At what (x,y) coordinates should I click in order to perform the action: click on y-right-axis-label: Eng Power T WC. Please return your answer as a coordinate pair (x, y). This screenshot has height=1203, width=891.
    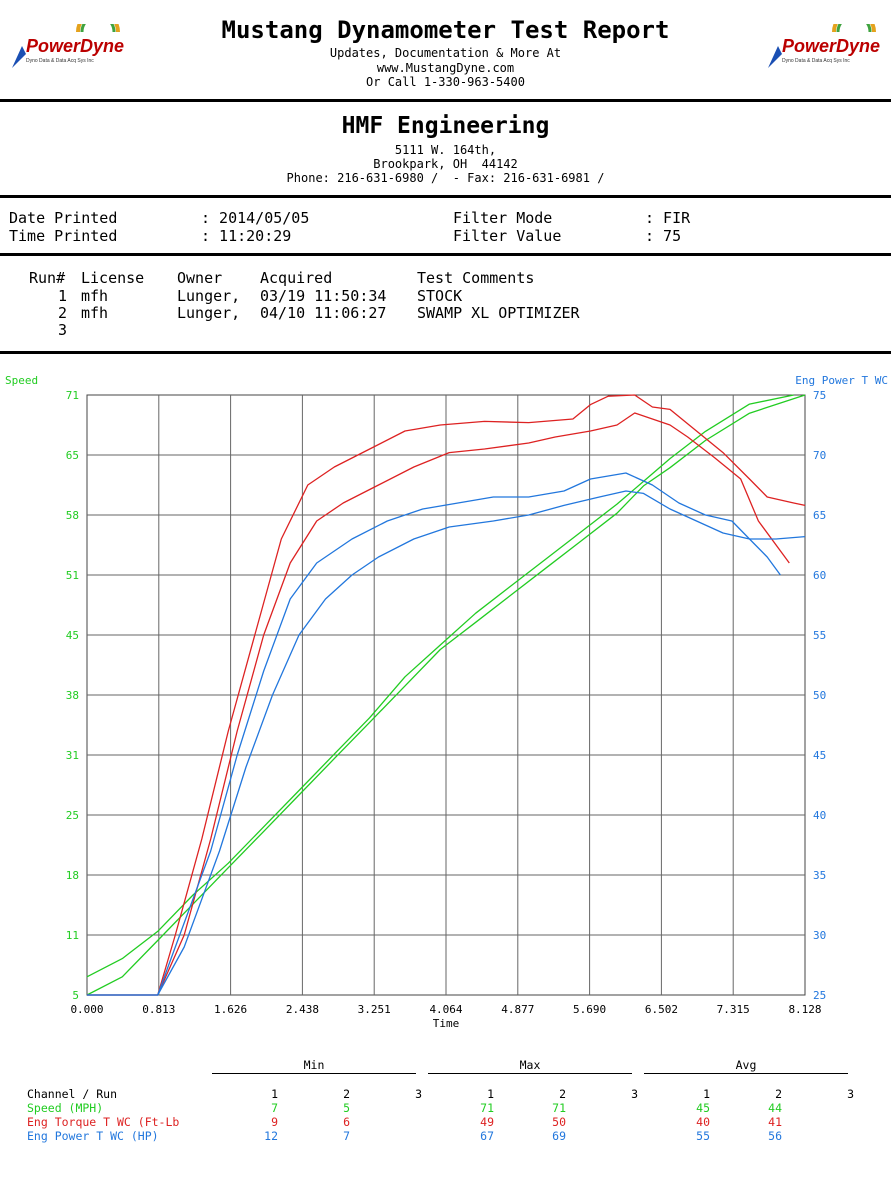
    Looking at the image, I should click on (841, 380).